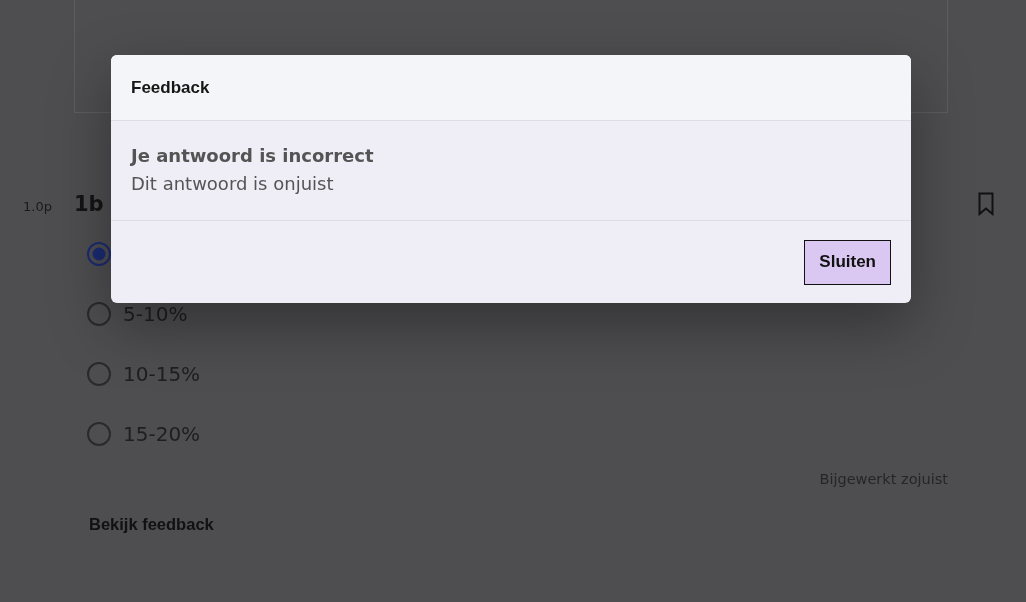 This screenshot has width=1026, height=602. I want to click on bookmark-icon, so click(986, 204).